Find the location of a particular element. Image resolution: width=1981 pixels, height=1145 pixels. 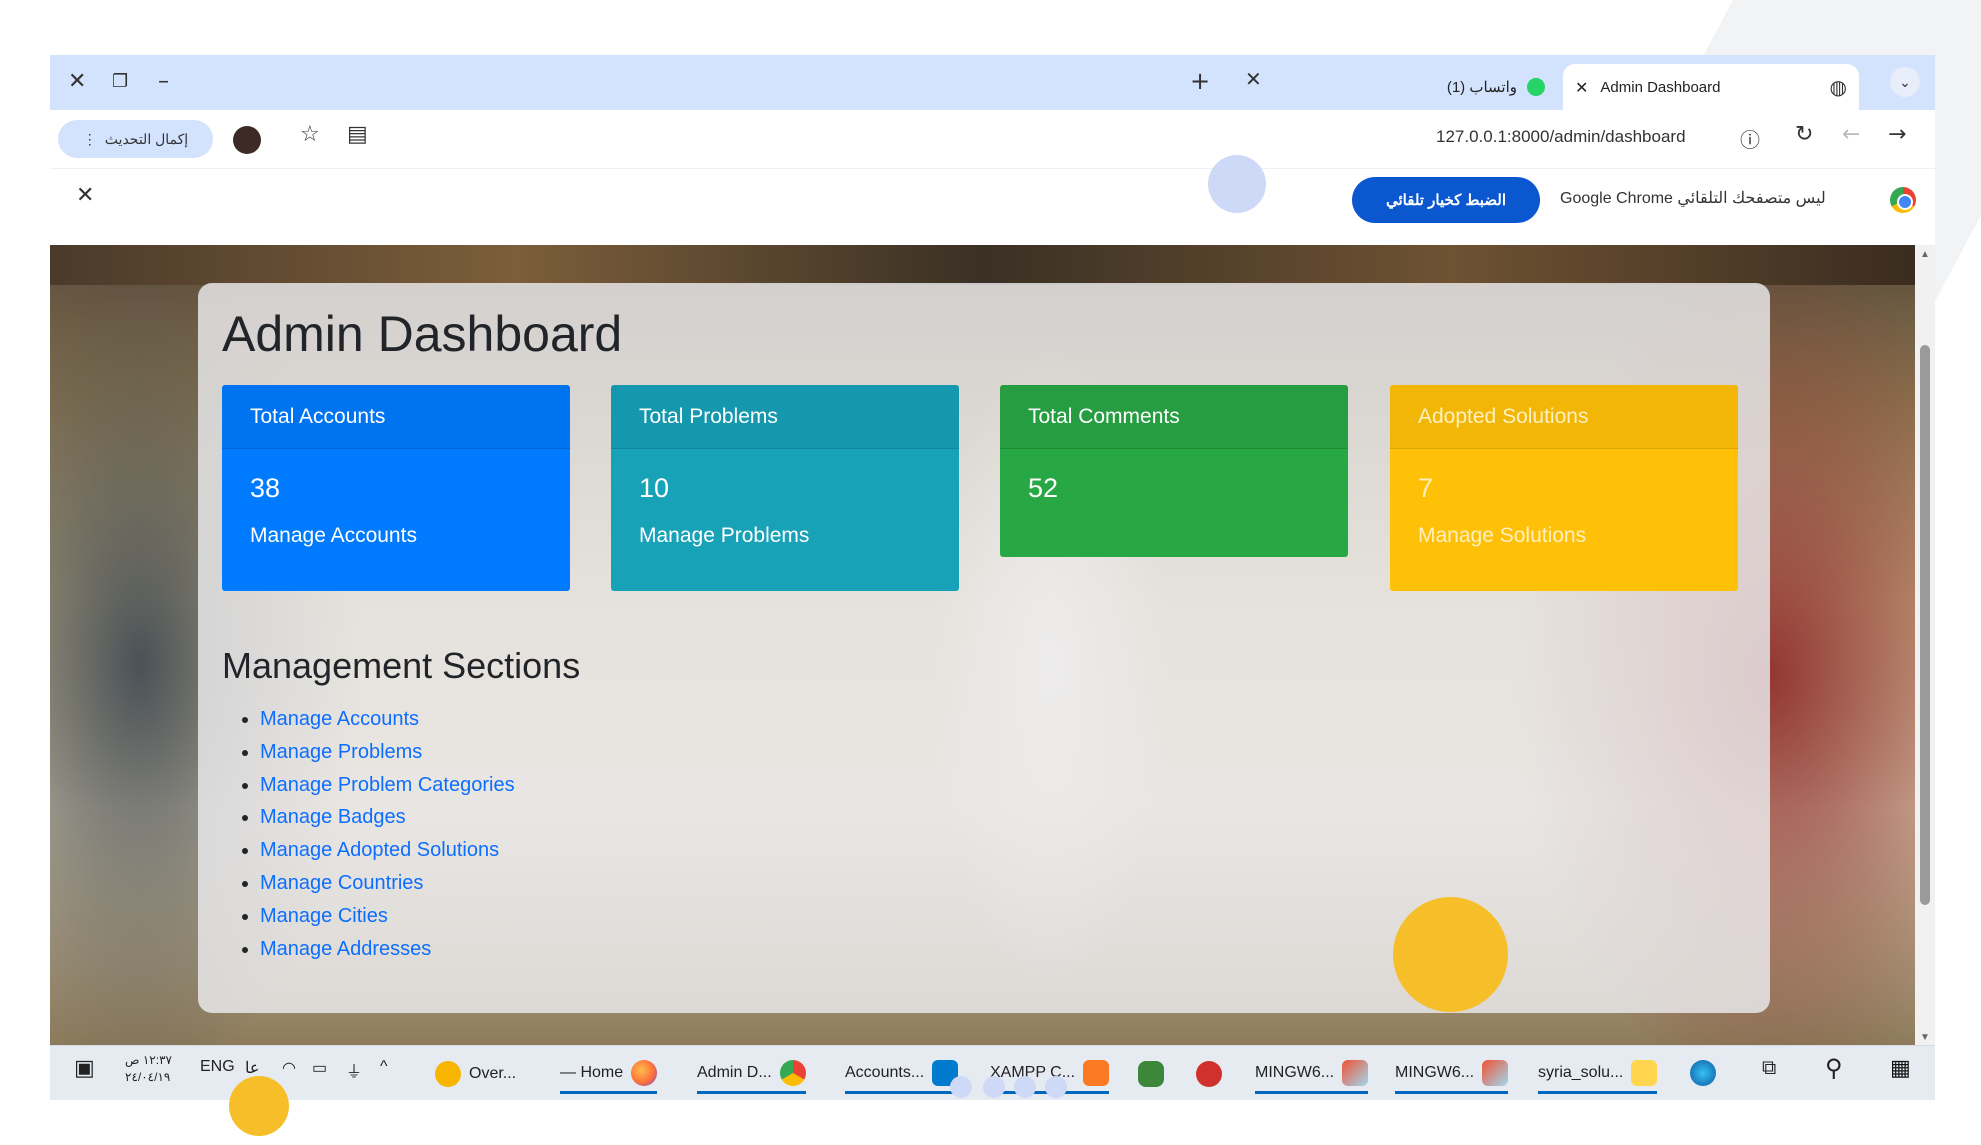

card-total-problems: Total Problems 10 Manage Problems is located at coordinates (785, 488).